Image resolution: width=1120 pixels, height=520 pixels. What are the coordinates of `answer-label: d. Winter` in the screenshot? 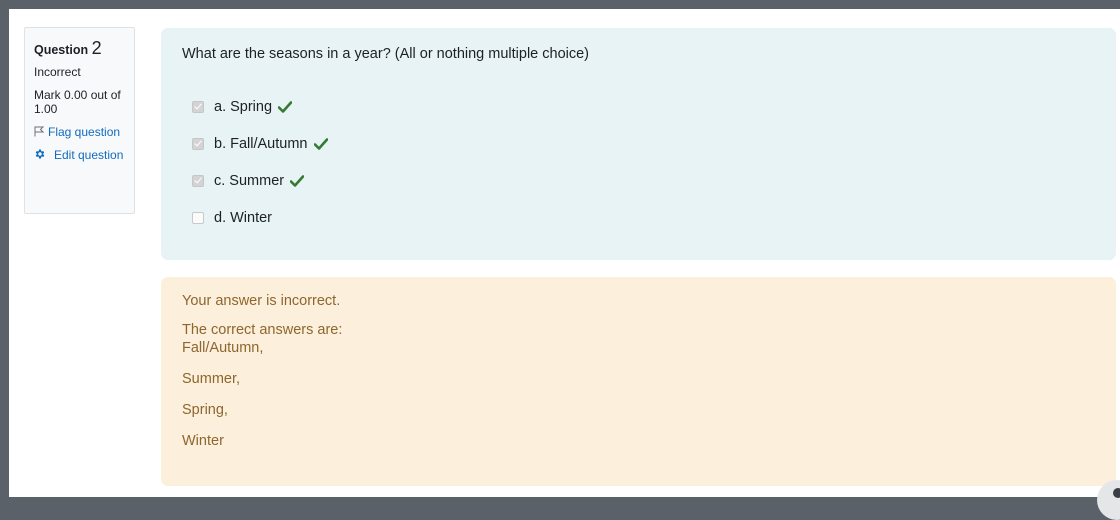 It's located at (243, 217).